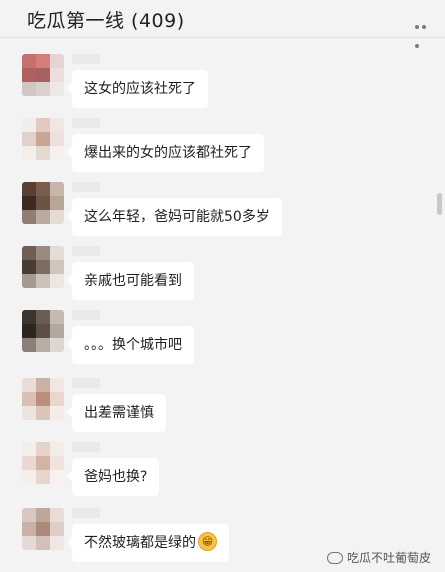  I want to click on chat-message: 爆出来的女的应该都社死了, so click(220, 145).